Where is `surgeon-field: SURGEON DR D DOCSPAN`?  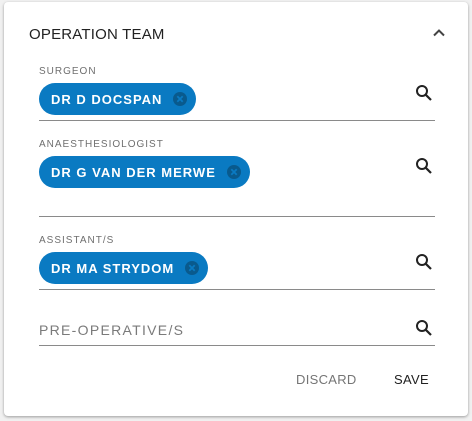
surgeon-field: SURGEON DR D DOCSPAN is located at coordinates (237, 92).